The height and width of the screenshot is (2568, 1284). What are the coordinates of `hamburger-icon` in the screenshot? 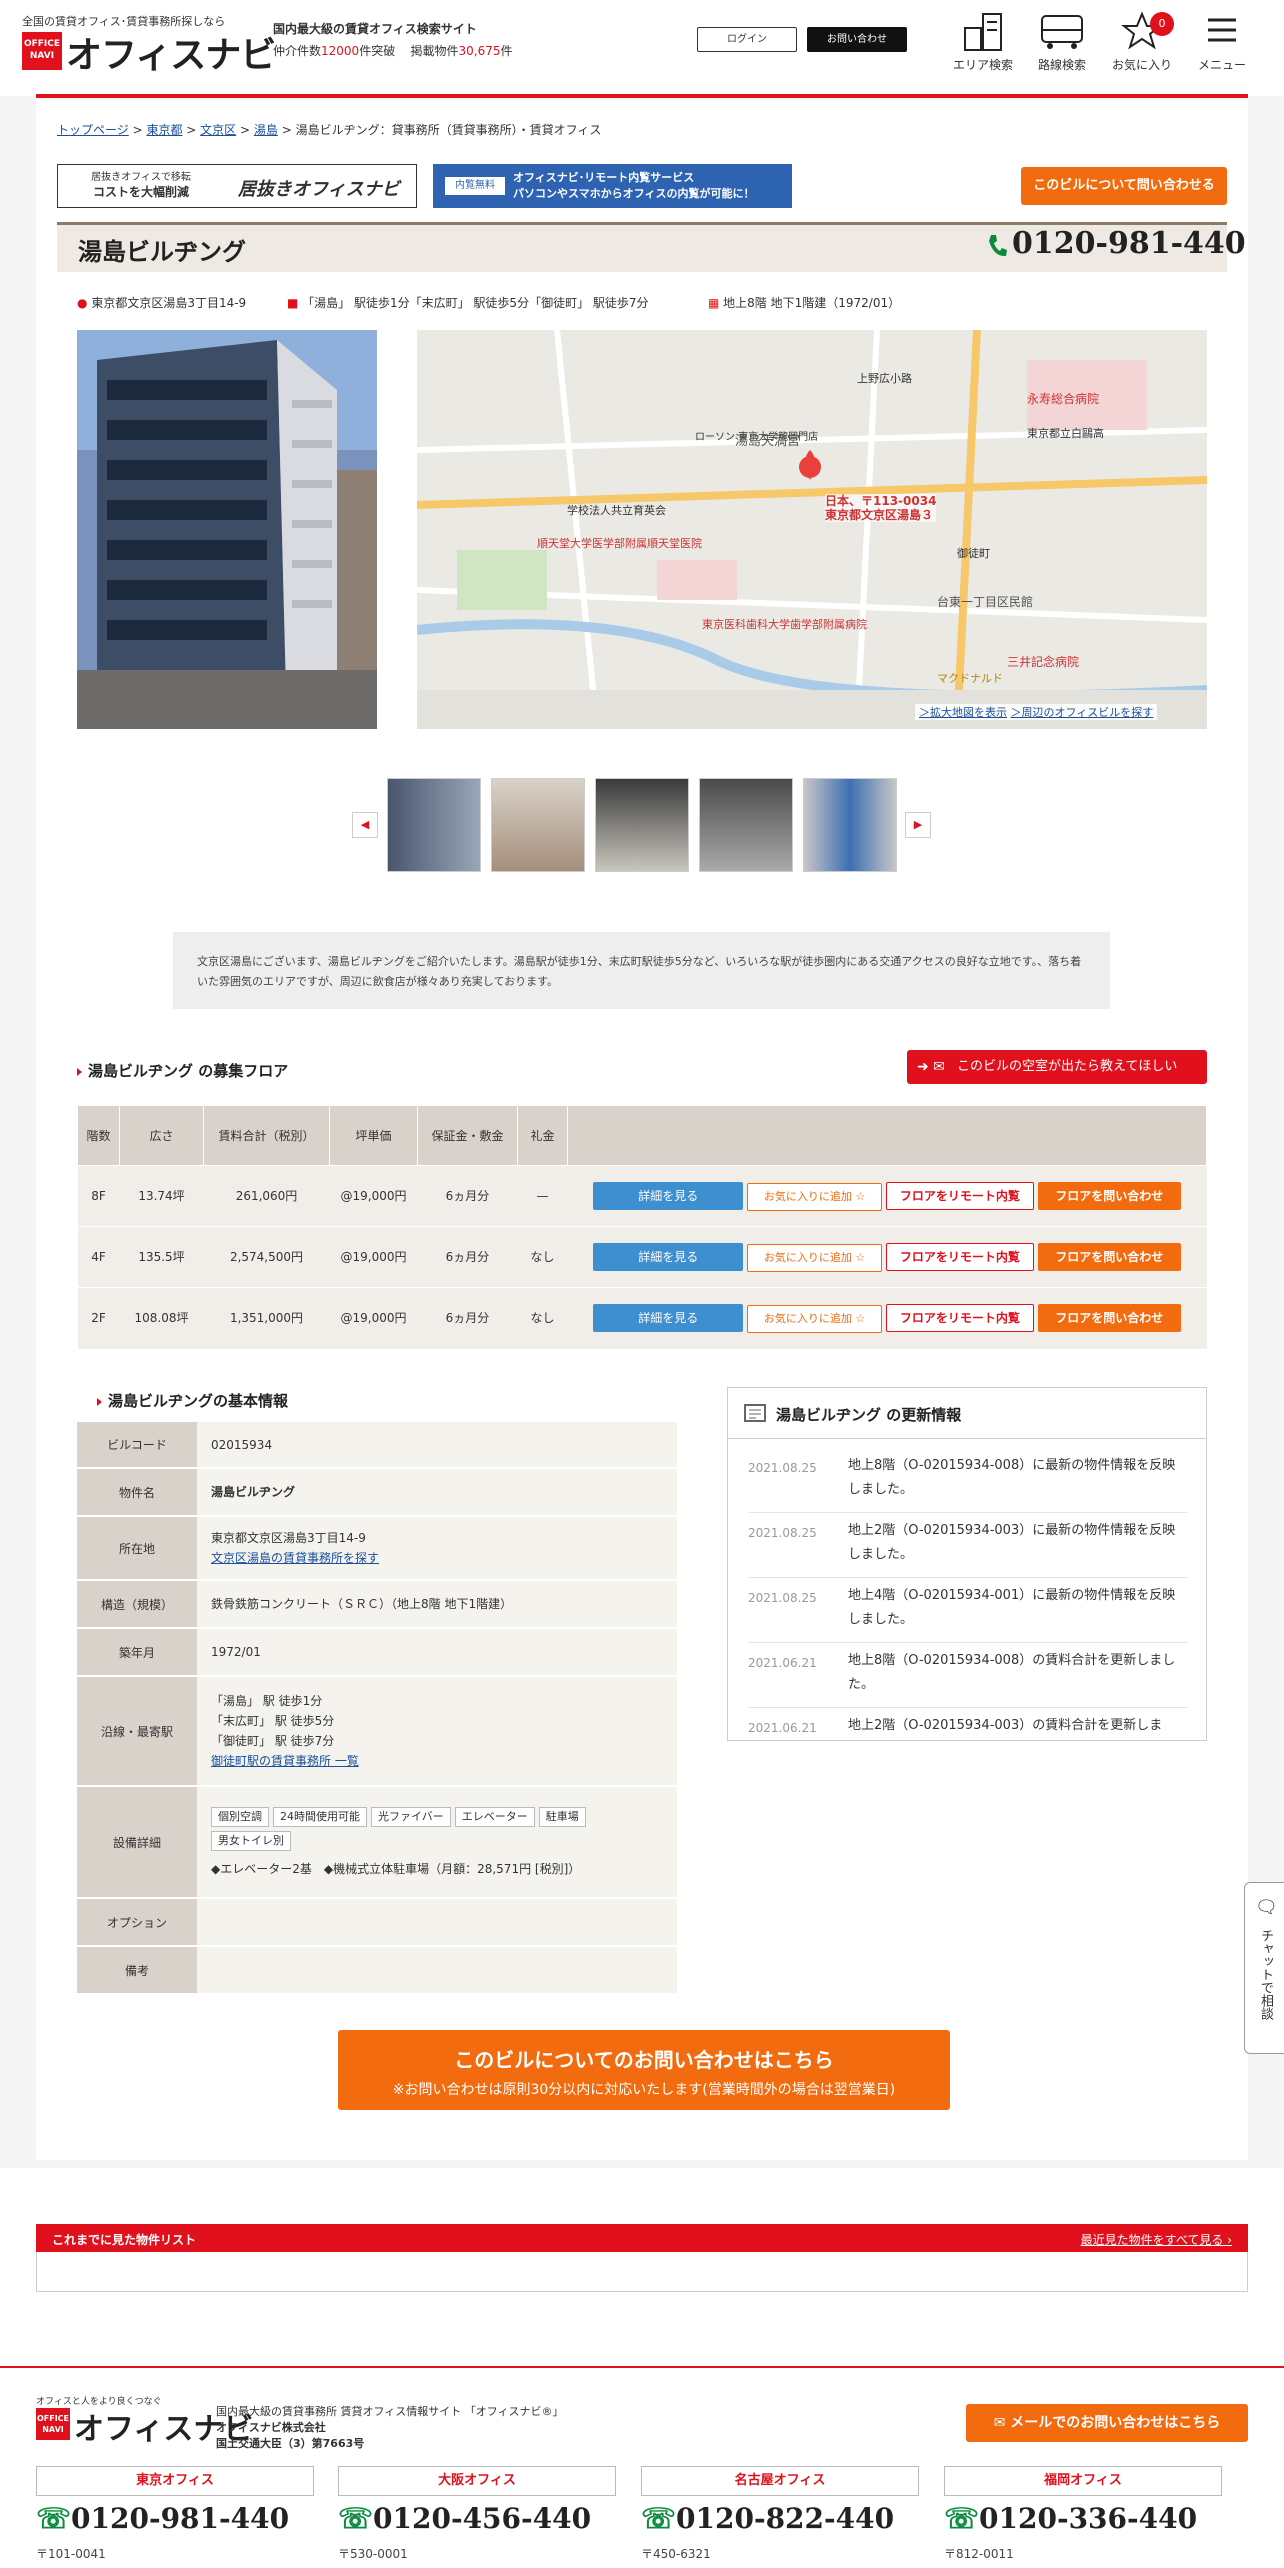 It's located at (1222, 30).